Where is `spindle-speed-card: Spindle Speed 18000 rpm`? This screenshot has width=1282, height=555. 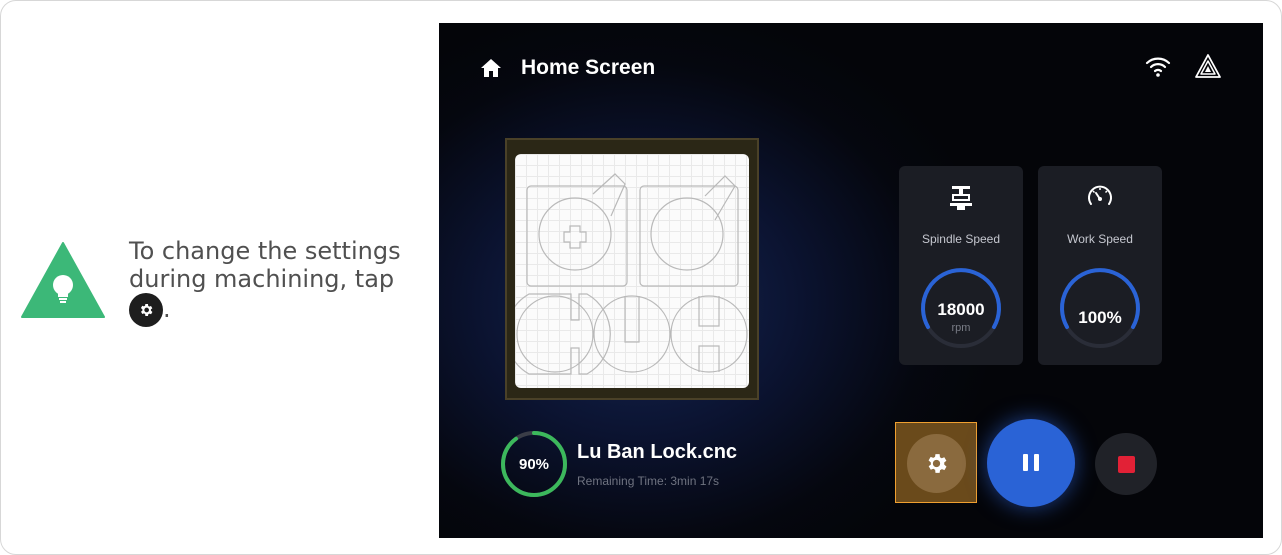
spindle-speed-card: Spindle Speed 18000 rpm is located at coordinates (961, 265).